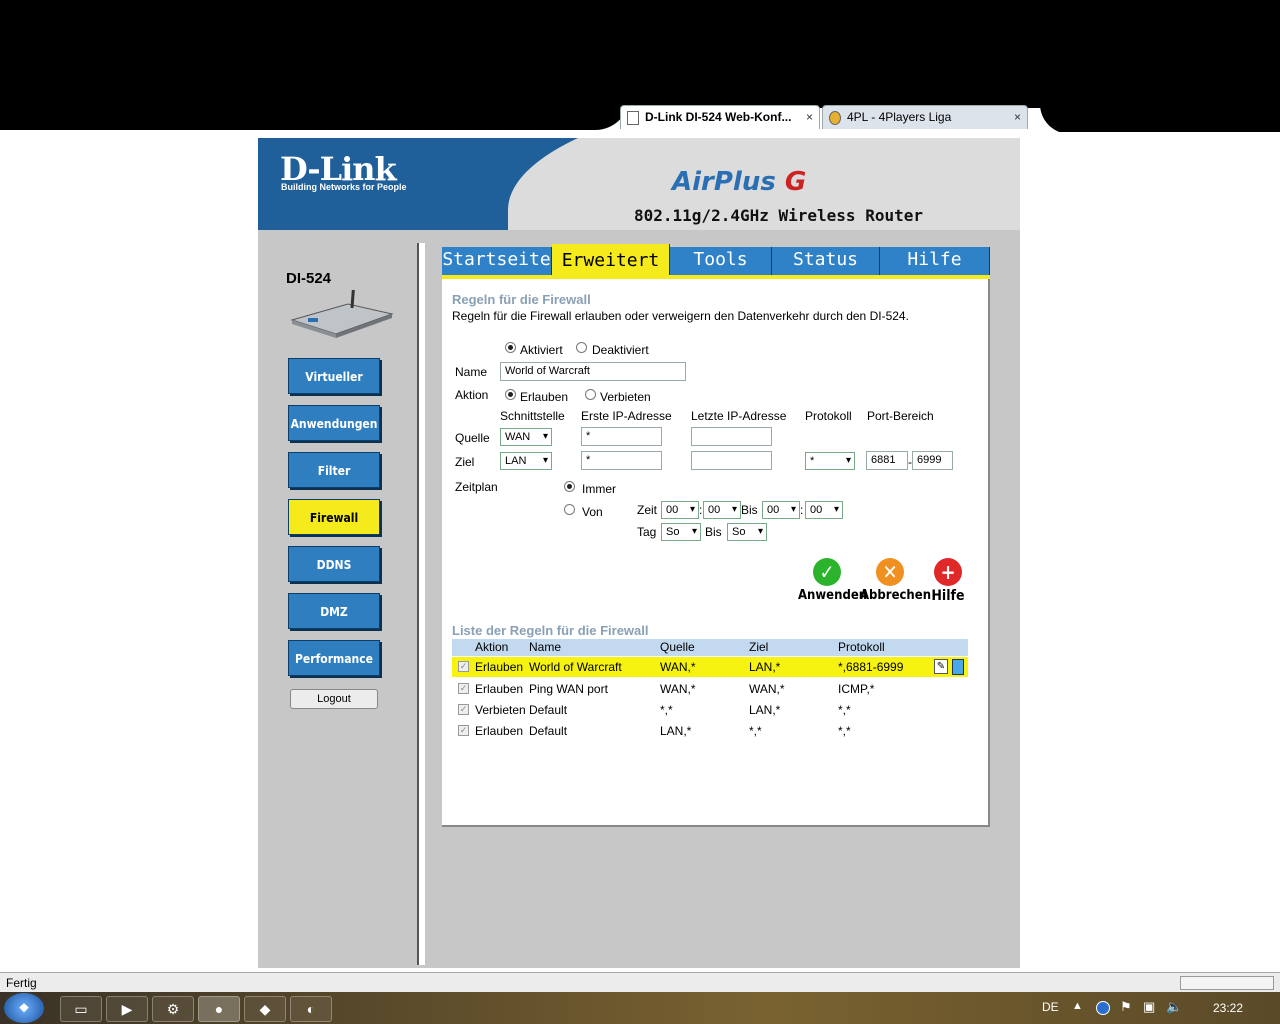  I want to click on source-last-ip-input, so click(731, 436).